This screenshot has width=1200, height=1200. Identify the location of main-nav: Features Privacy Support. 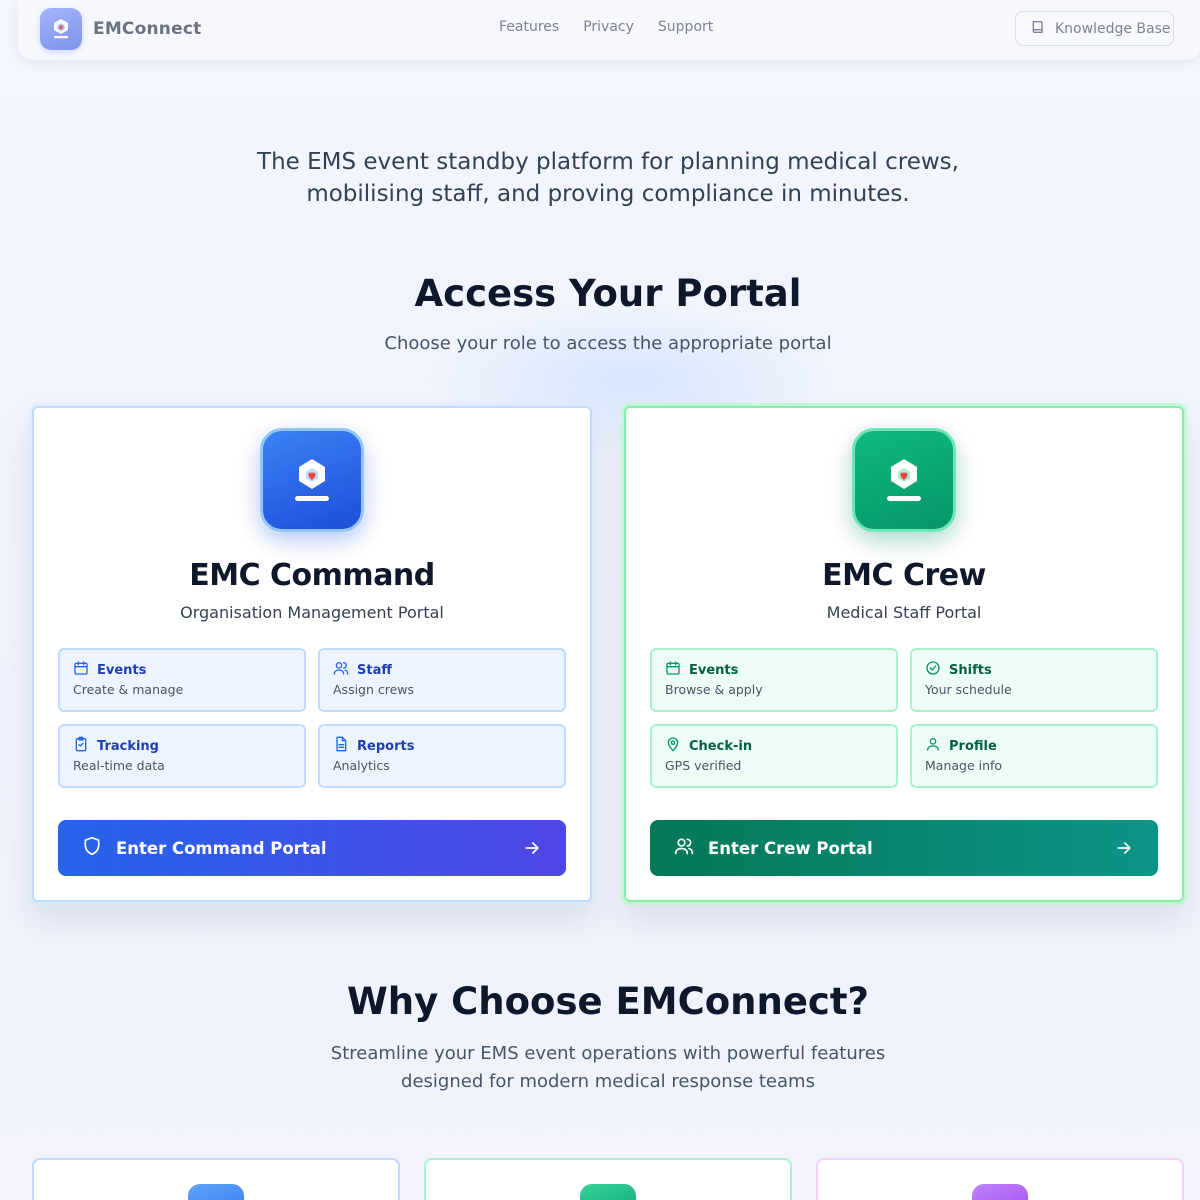
(606, 27).